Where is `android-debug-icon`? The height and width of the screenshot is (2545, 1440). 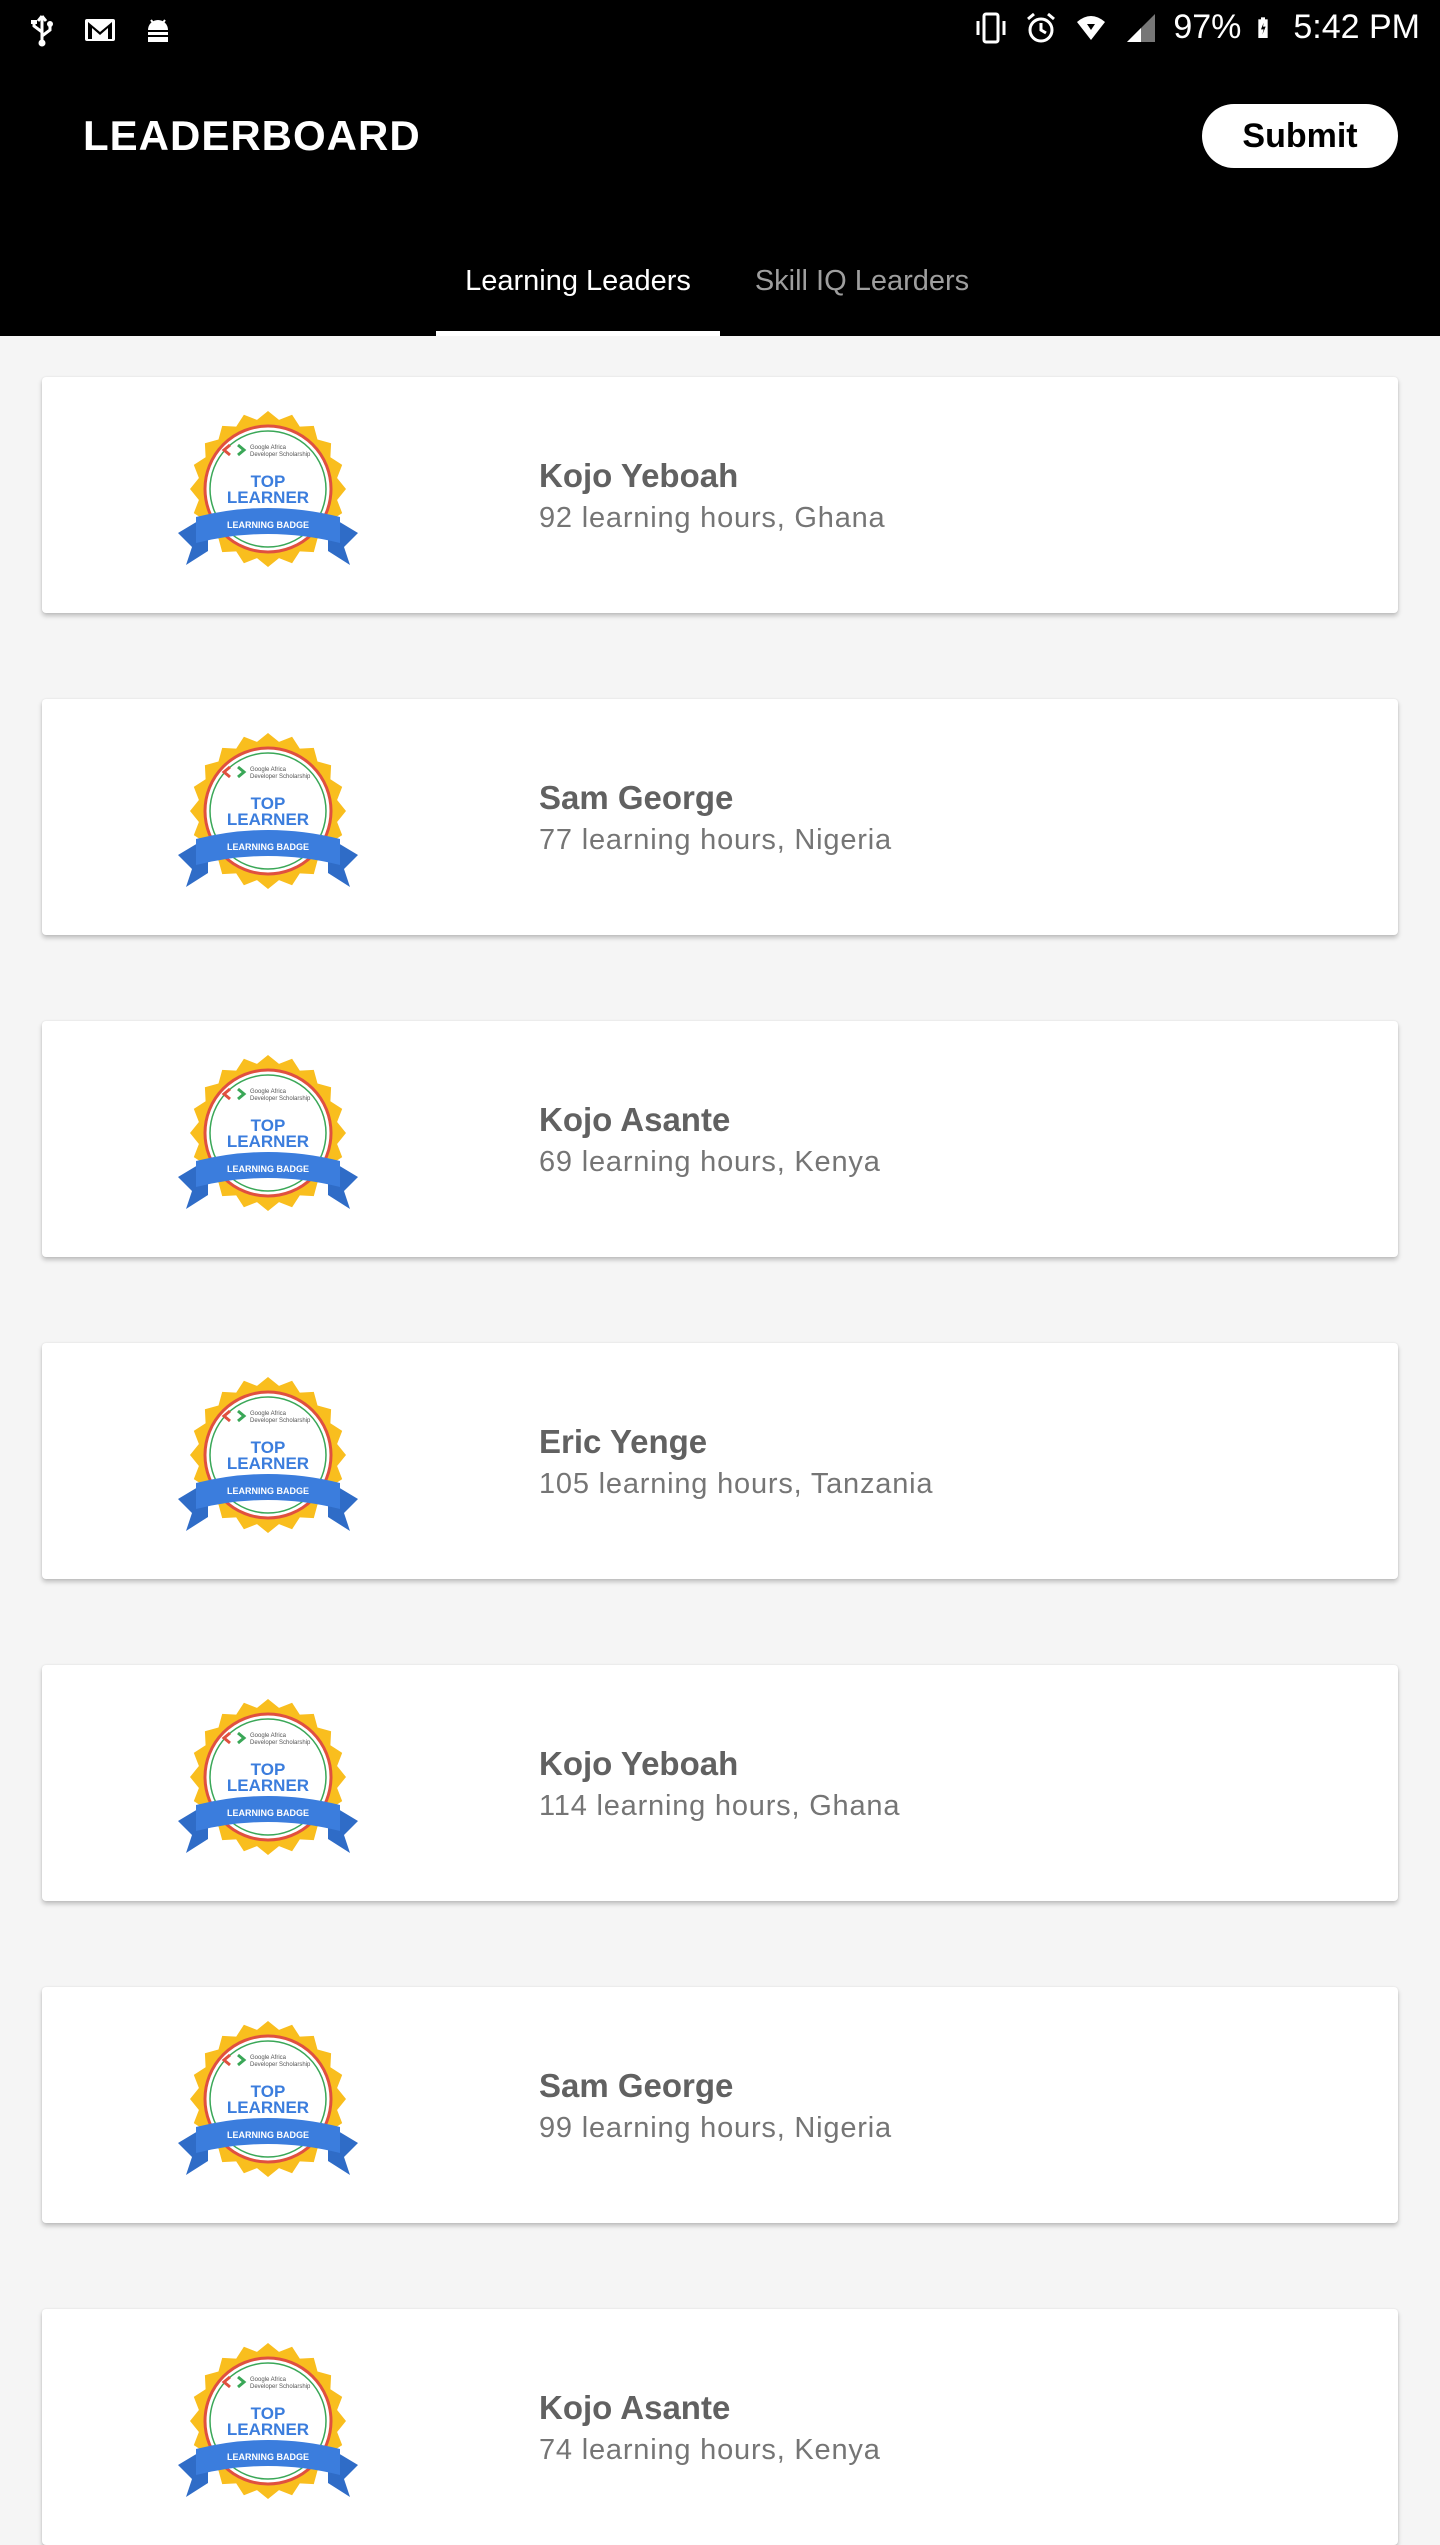
android-debug-icon is located at coordinates (158, 30).